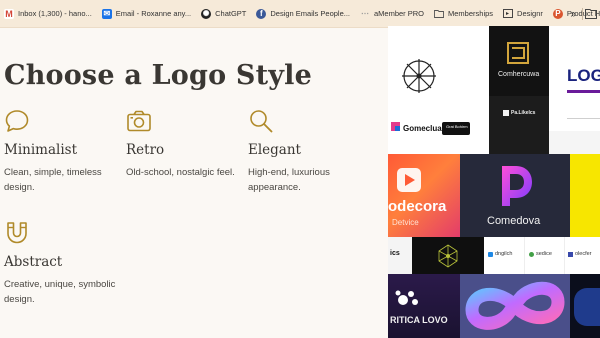 This screenshot has height=338, width=600. What do you see at coordinates (424, 195) in the screenshot?
I see `logo-tile-odecora: odecora Detvice` at bounding box center [424, 195].